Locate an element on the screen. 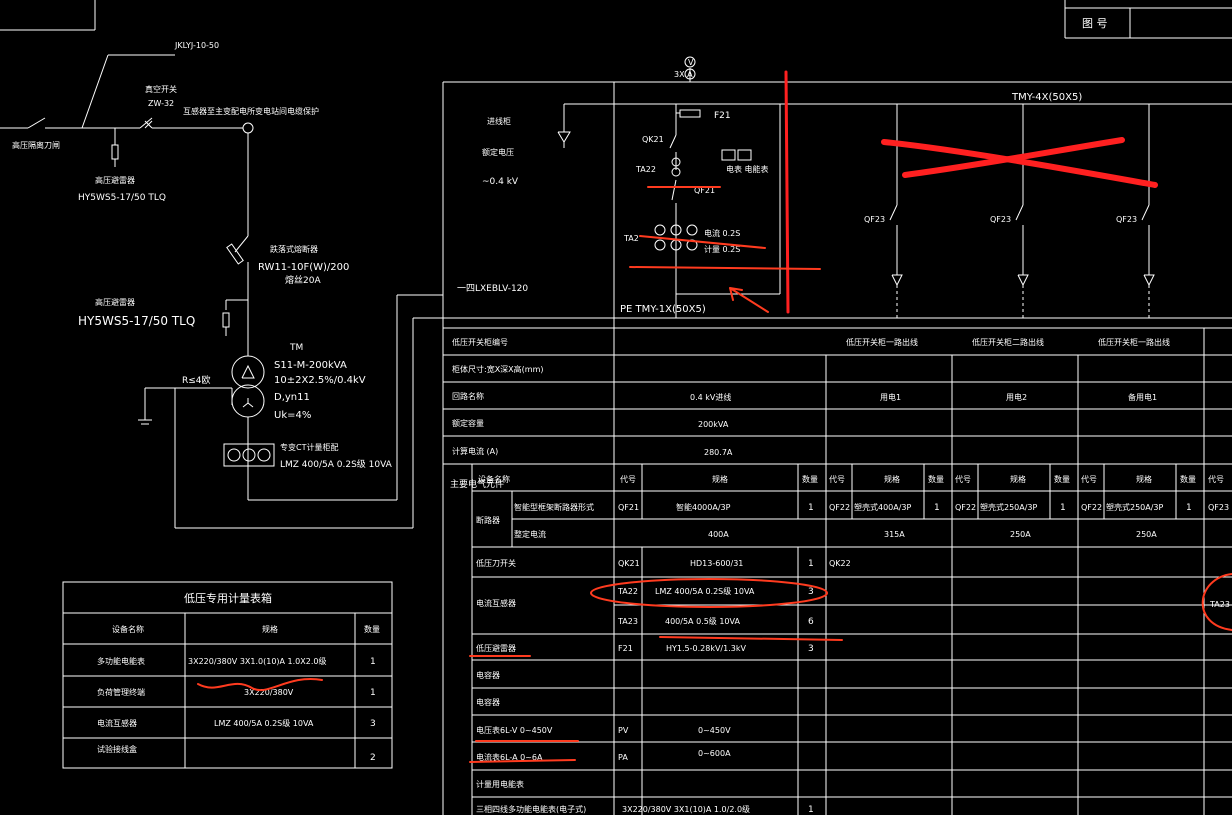  voltmeter-row-code: PV is located at coordinates (623, 730).